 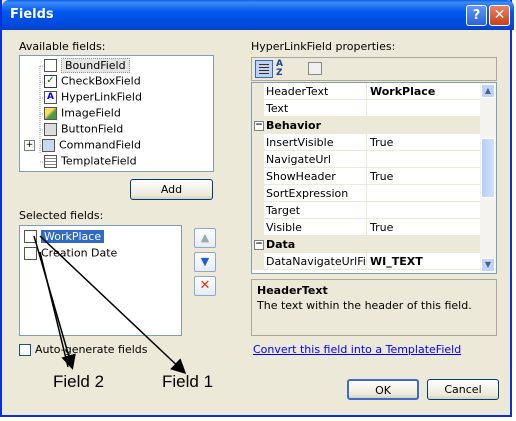 What do you see at coordinates (83, 130) in the screenshot?
I see `available-item-buttonfield: ButtonField` at bounding box center [83, 130].